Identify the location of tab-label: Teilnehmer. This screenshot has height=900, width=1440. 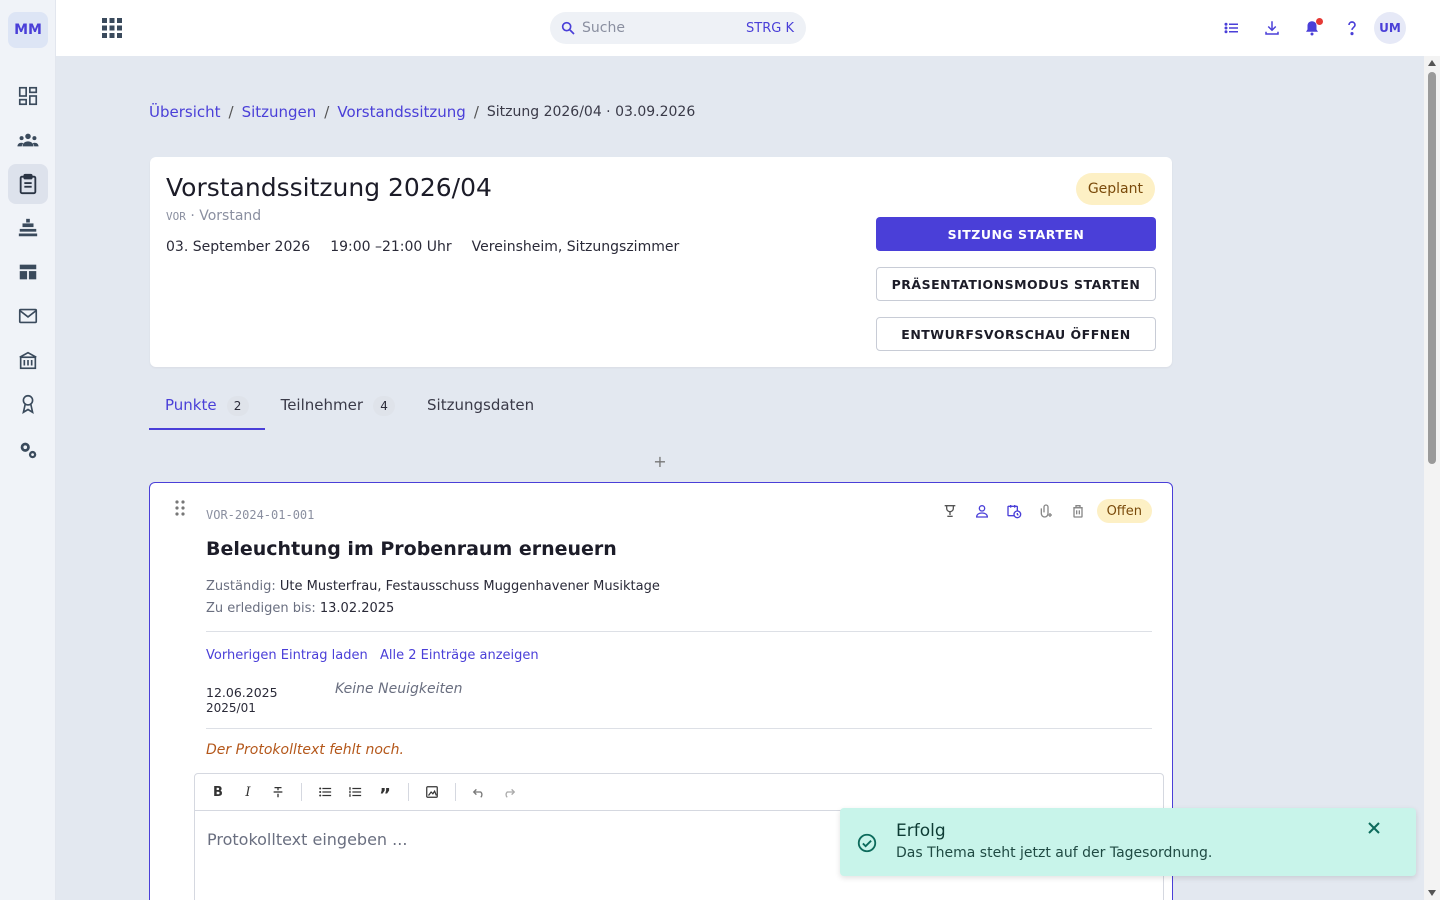
(322, 405).